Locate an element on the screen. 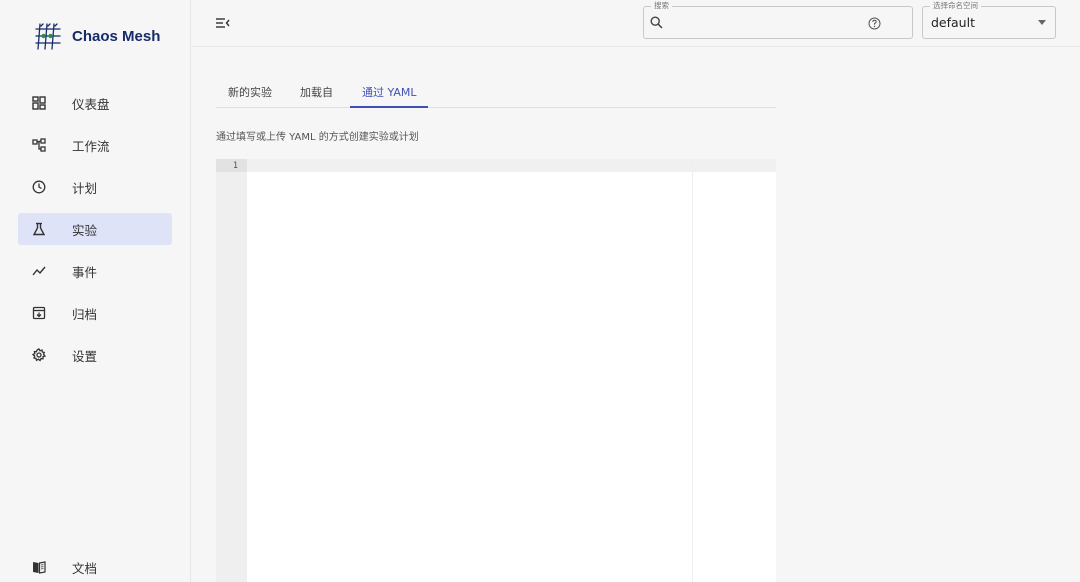 The height and width of the screenshot is (582, 1080). menu-collapse-icon is located at coordinates (223, 23).